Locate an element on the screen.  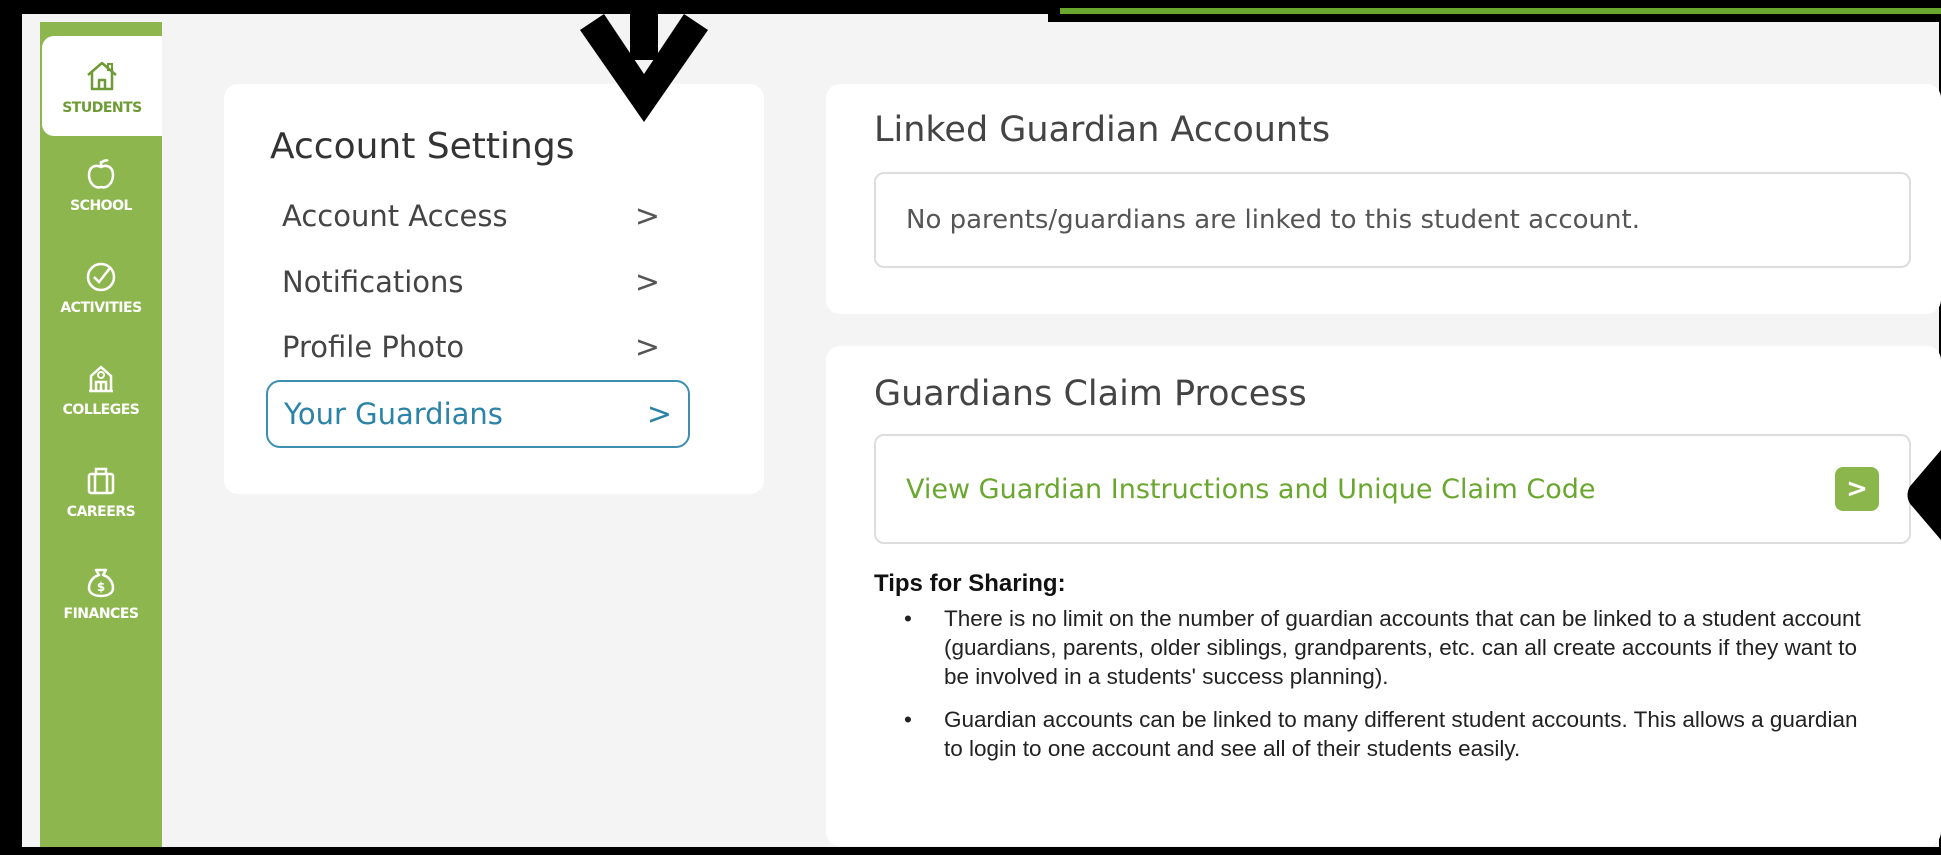
settings-item-your-guardians: Your Guardians > is located at coordinates (478, 414).